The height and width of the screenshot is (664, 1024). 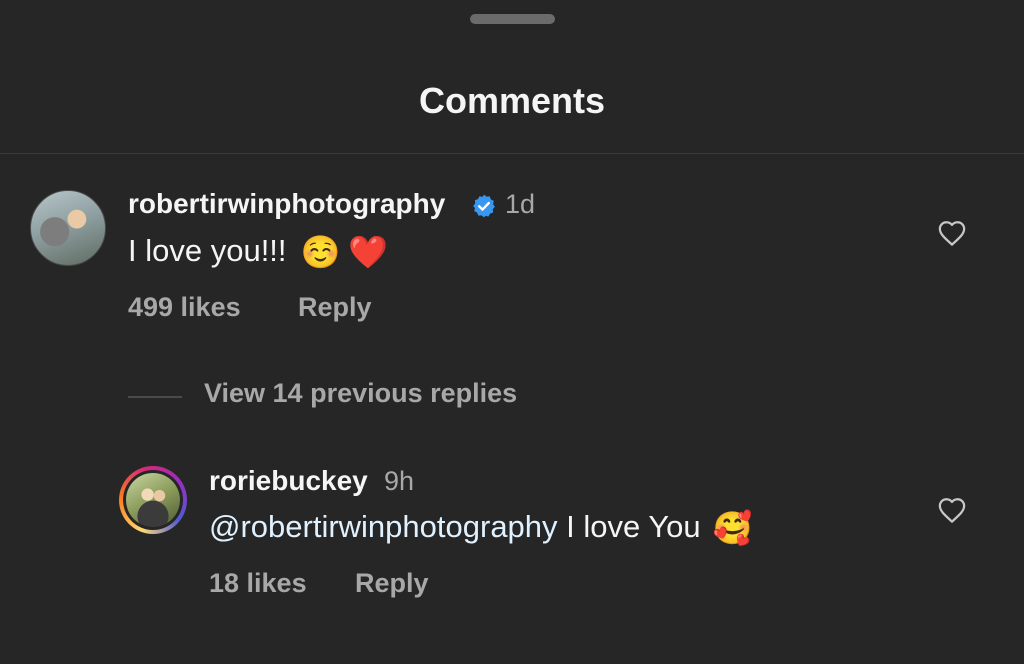 I want to click on header-divider, so click(x=512, y=153).